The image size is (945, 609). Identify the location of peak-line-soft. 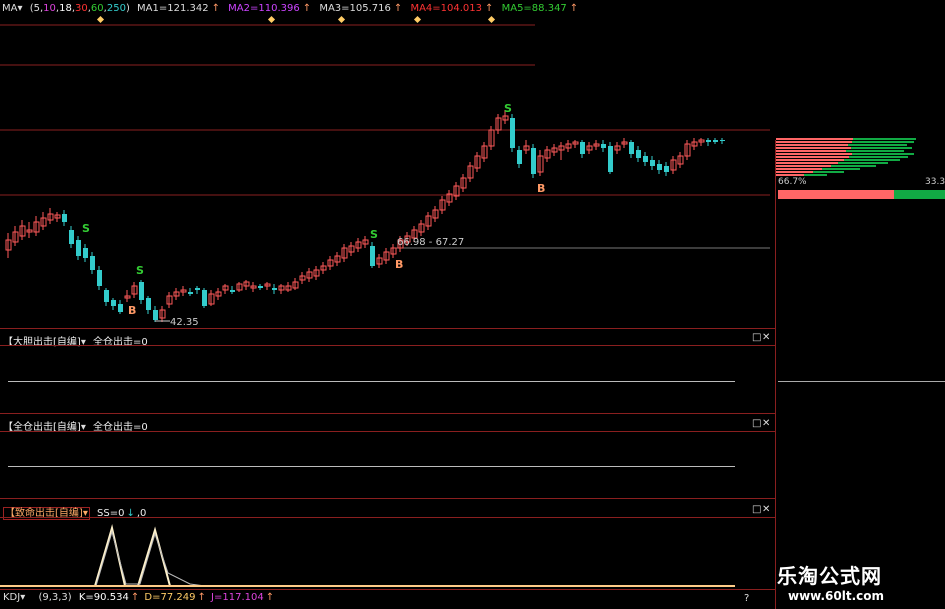
(143, 558).